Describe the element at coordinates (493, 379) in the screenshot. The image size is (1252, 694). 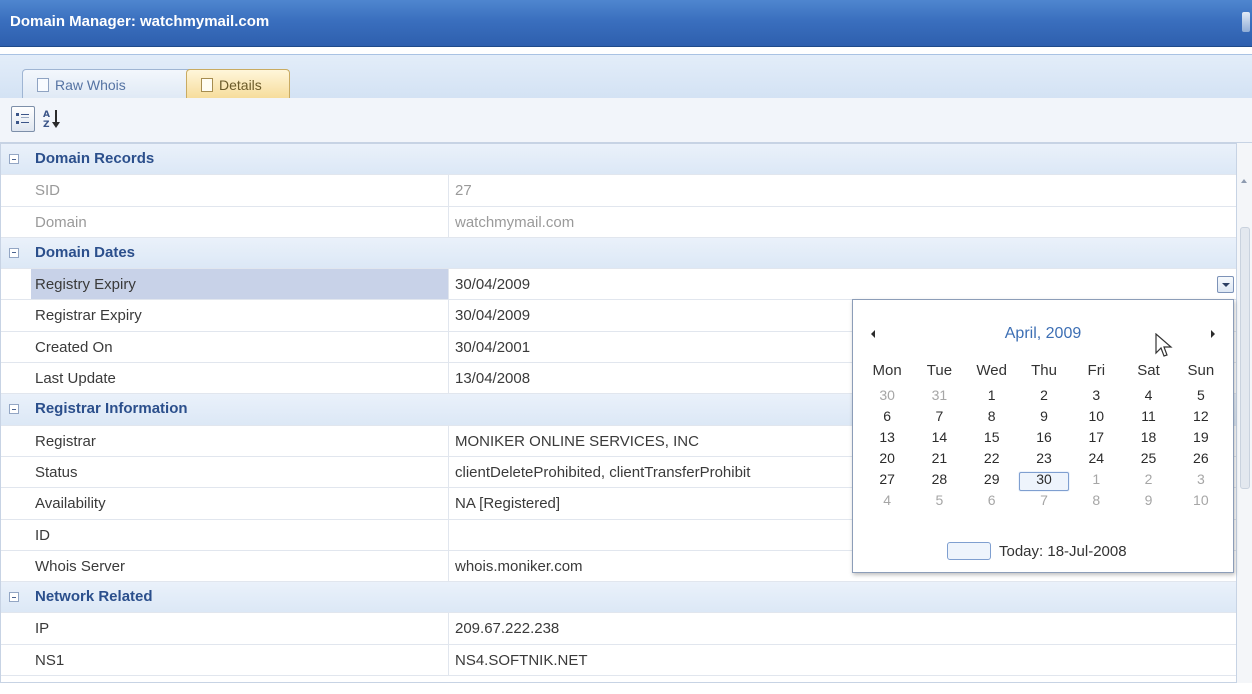
I see `property-value: 13/04/2008` at that location.